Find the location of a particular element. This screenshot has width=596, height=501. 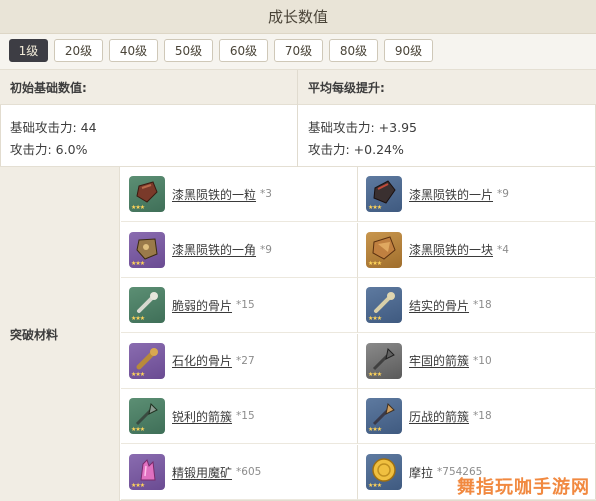

material-count: *27 is located at coordinates (245, 360).